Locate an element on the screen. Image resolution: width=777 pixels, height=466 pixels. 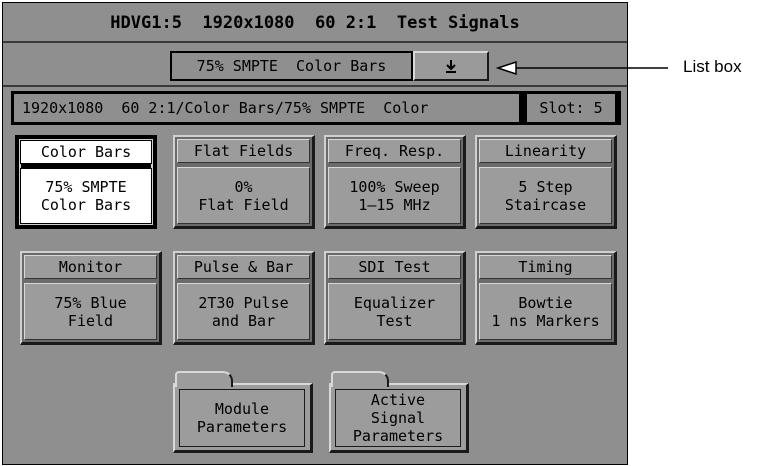
tile-value-line2: Color Bars is located at coordinates (86, 205).